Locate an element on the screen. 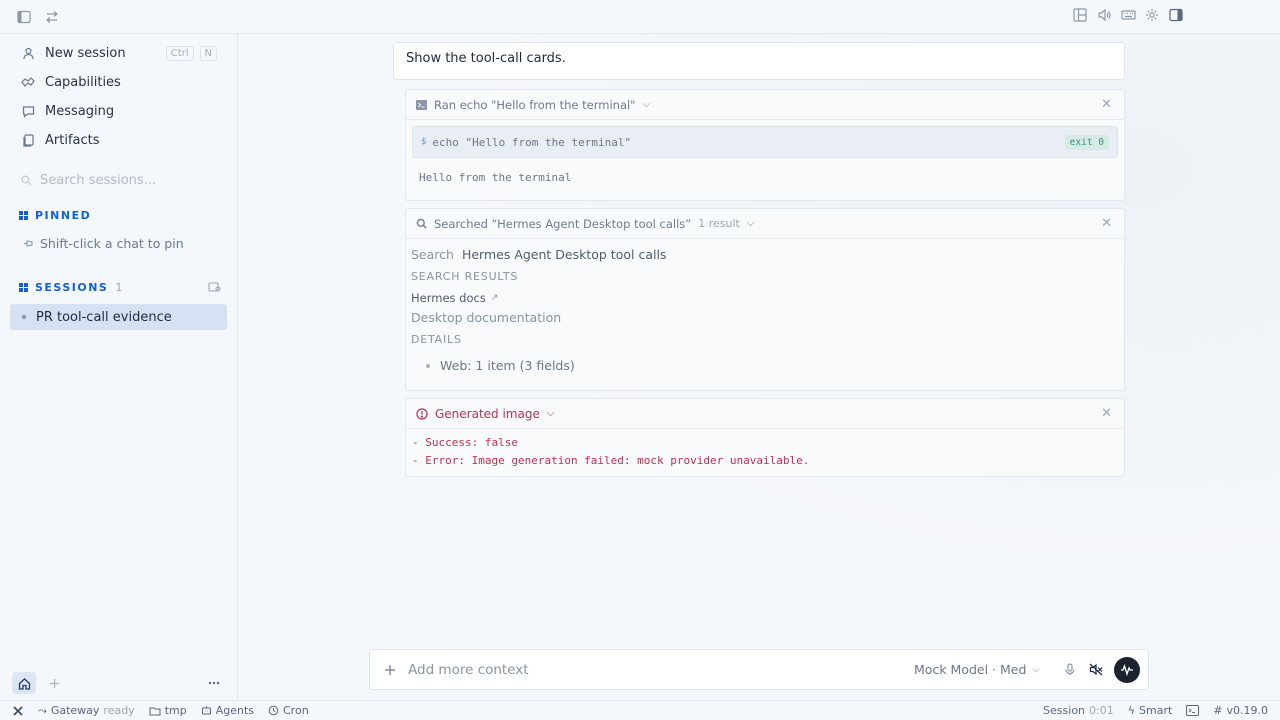 This screenshot has height=720, width=1280. agents-label: Agents is located at coordinates (234, 710).